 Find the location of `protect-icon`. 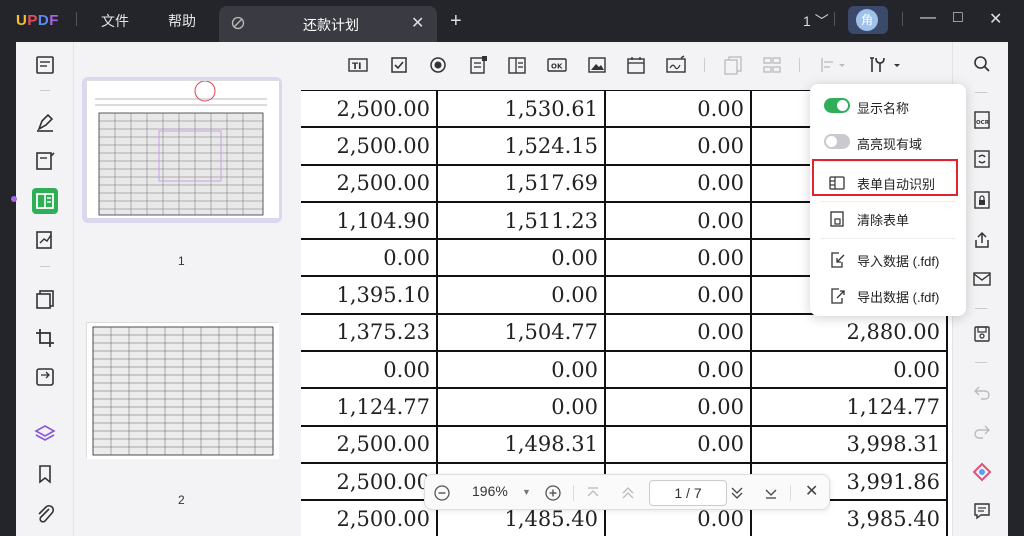

protect-icon is located at coordinates (982, 200).